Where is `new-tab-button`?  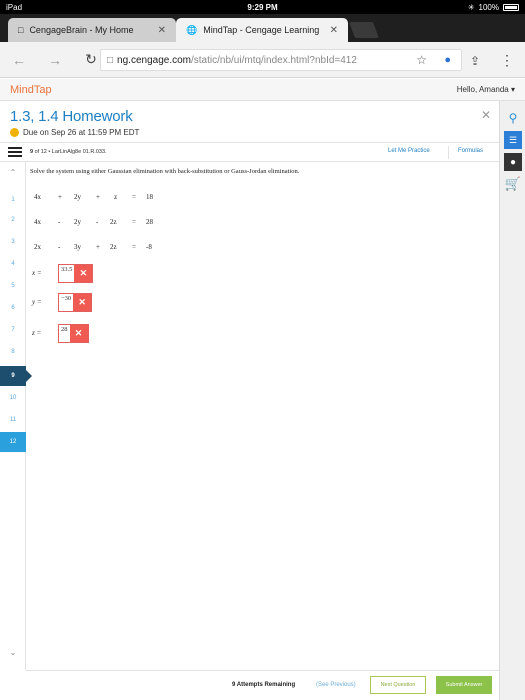 new-tab-button is located at coordinates (364, 30).